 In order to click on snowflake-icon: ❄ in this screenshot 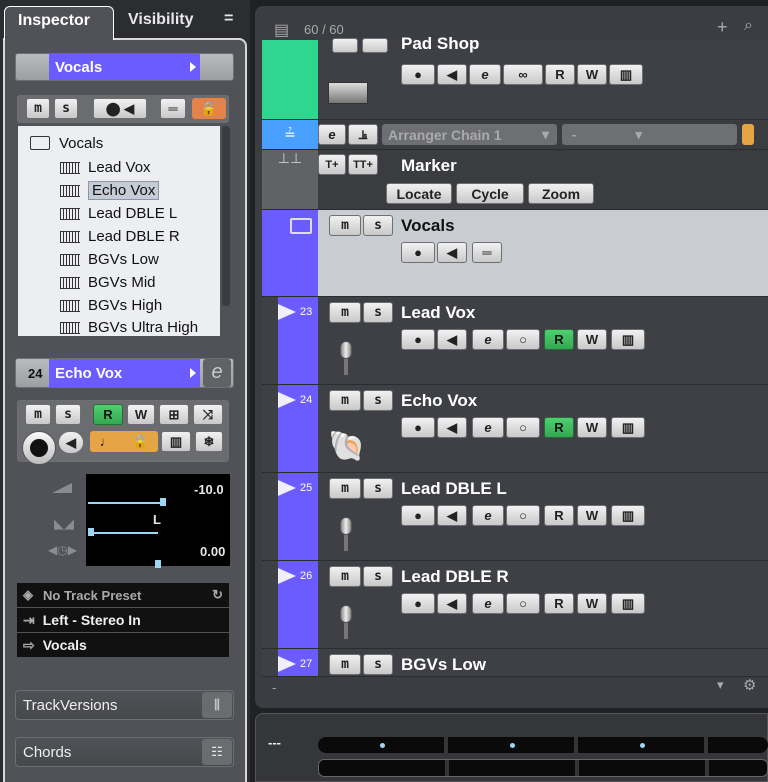, I will do `click(209, 441)`.